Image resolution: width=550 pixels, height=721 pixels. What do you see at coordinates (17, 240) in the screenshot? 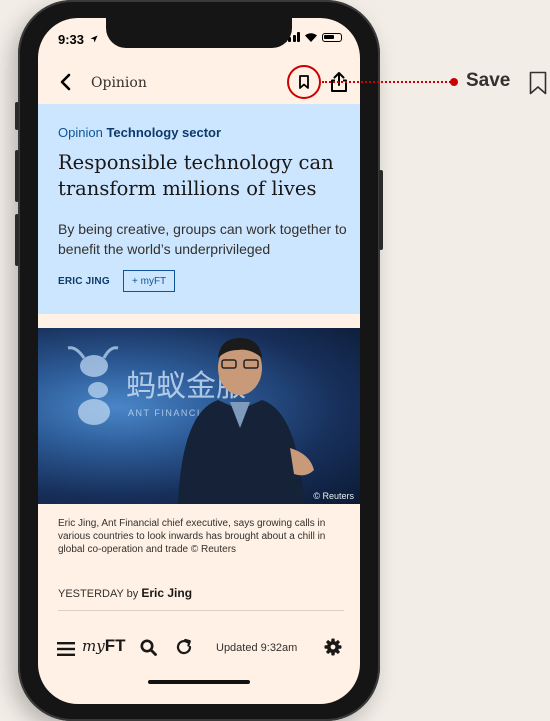
I see `volume-down-button` at bounding box center [17, 240].